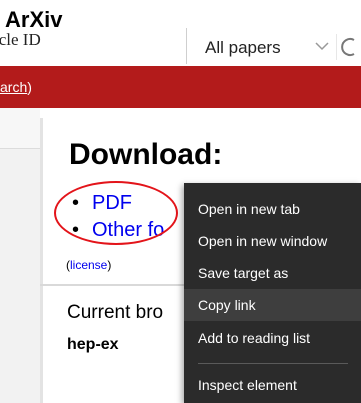 This screenshot has height=403, width=361. What do you see at coordinates (115, 312) in the screenshot?
I see `current-browse-label: Current bro` at bounding box center [115, 312].